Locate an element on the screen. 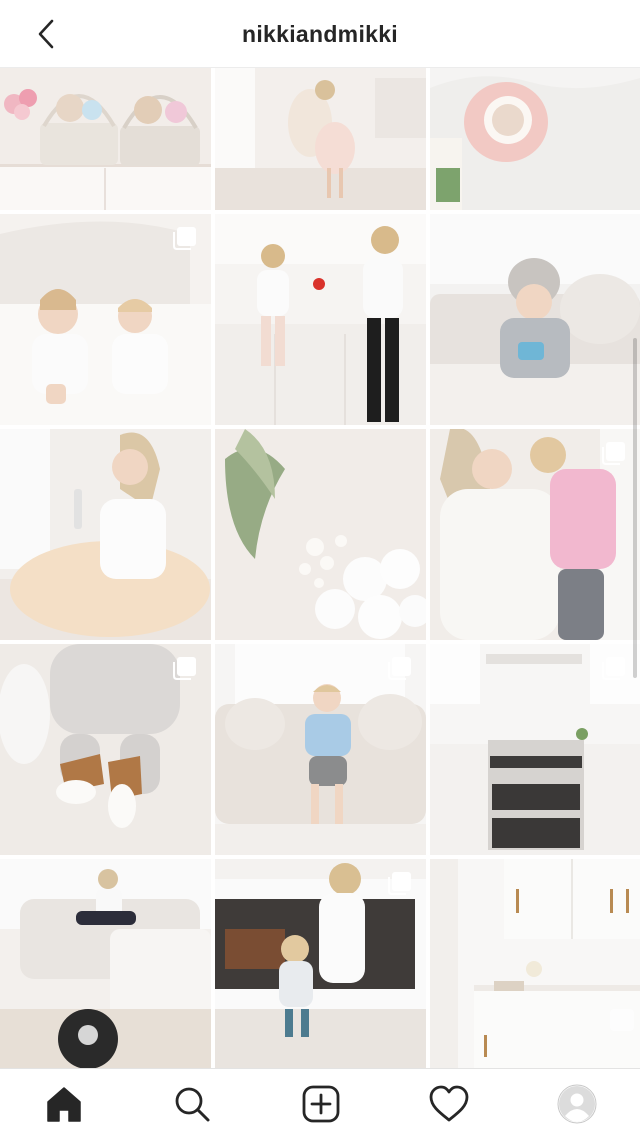 The width and height of the screenshot is (640, 1138). add-post-icon is located at coordinates (321, 1104).